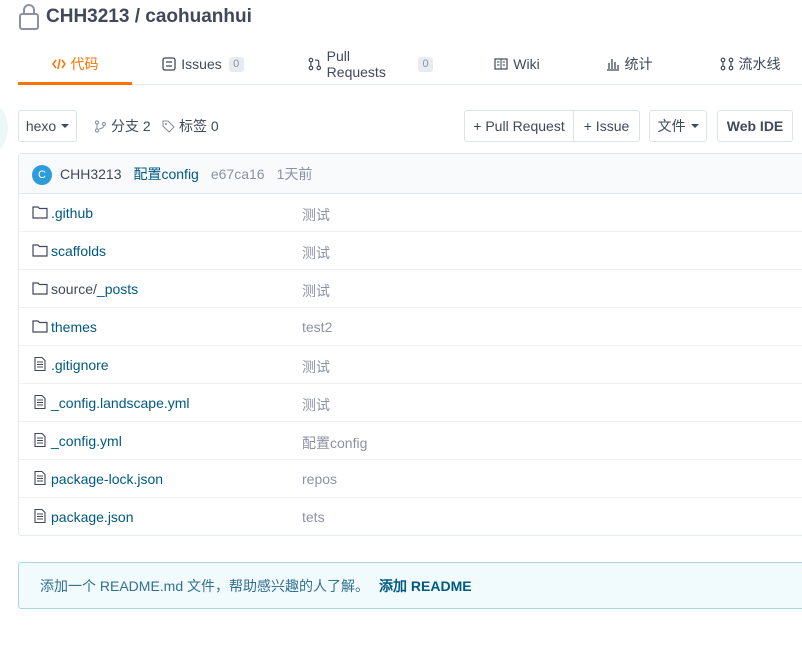 This screenshot has height=647, width=802. What do you see at coordinates (100, 126) in the screenshot?
I see `branch-icon` at bounding box center [100, 126].